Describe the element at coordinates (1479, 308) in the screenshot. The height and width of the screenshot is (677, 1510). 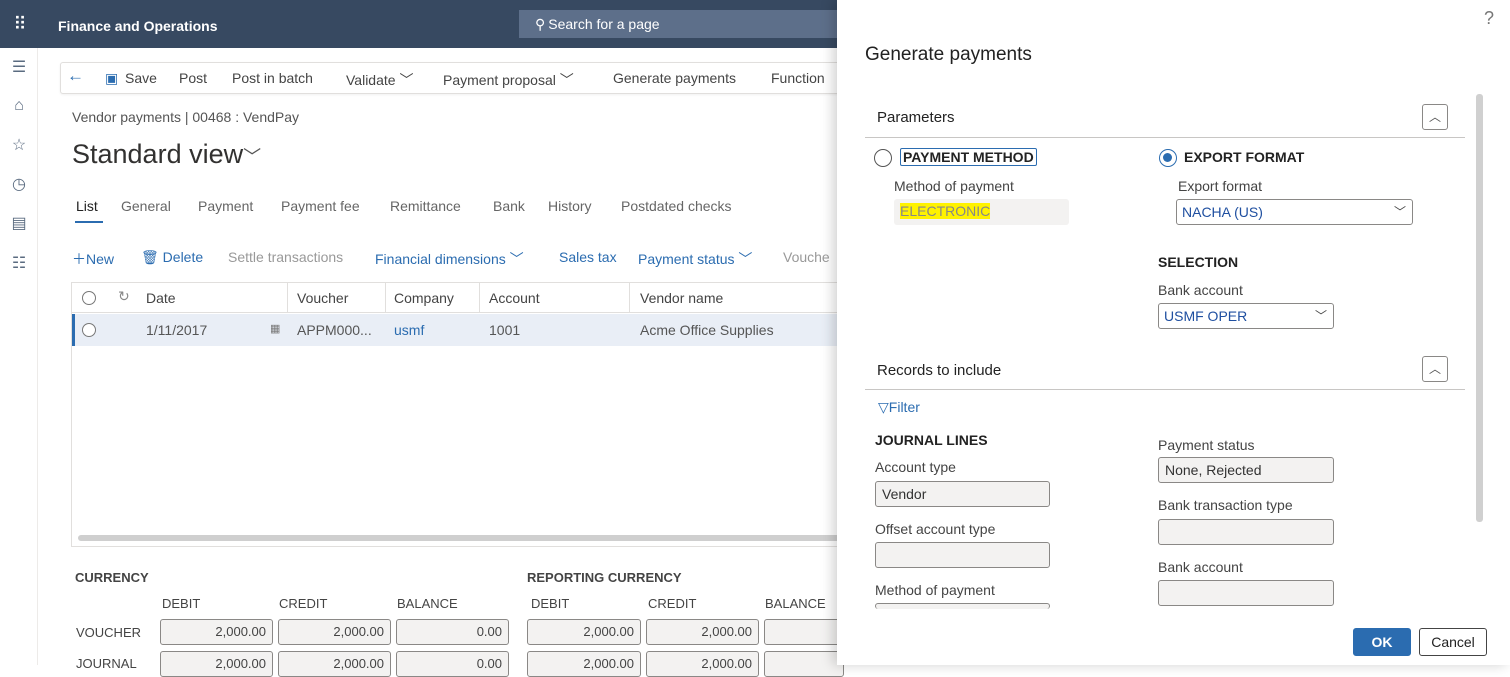
I see `dialog-vertical-scrollbar` at that location.